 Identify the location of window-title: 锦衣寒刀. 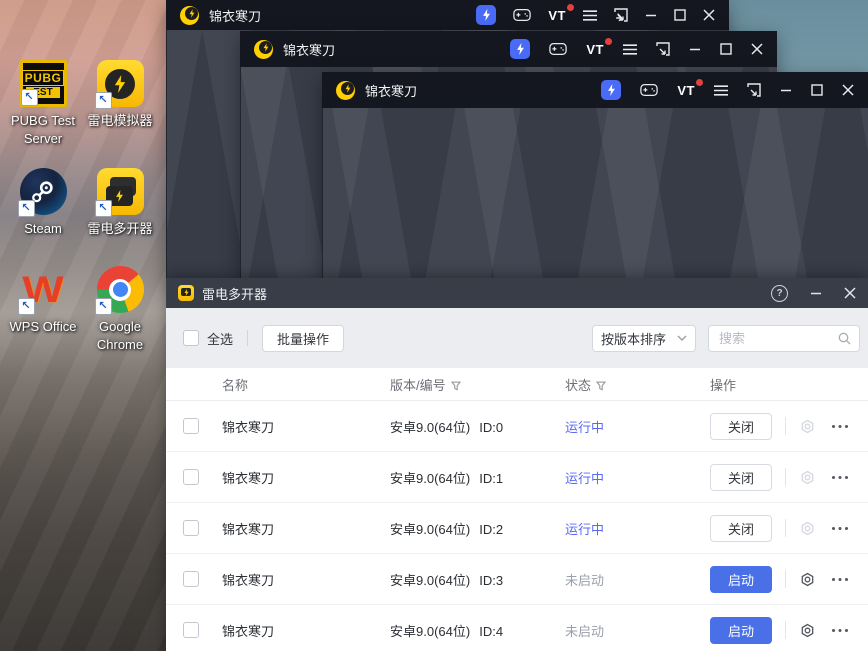
(309, 50).